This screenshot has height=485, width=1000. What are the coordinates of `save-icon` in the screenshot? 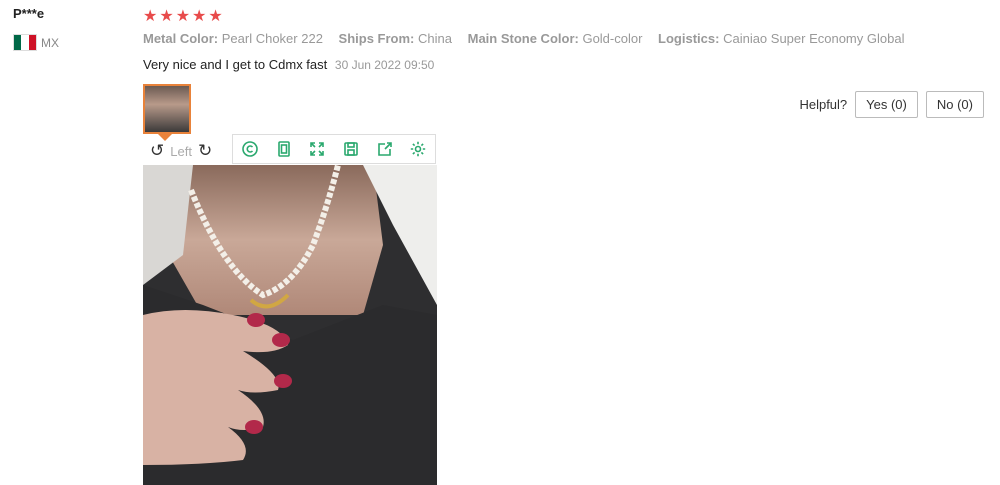 It's located at (351, 149).